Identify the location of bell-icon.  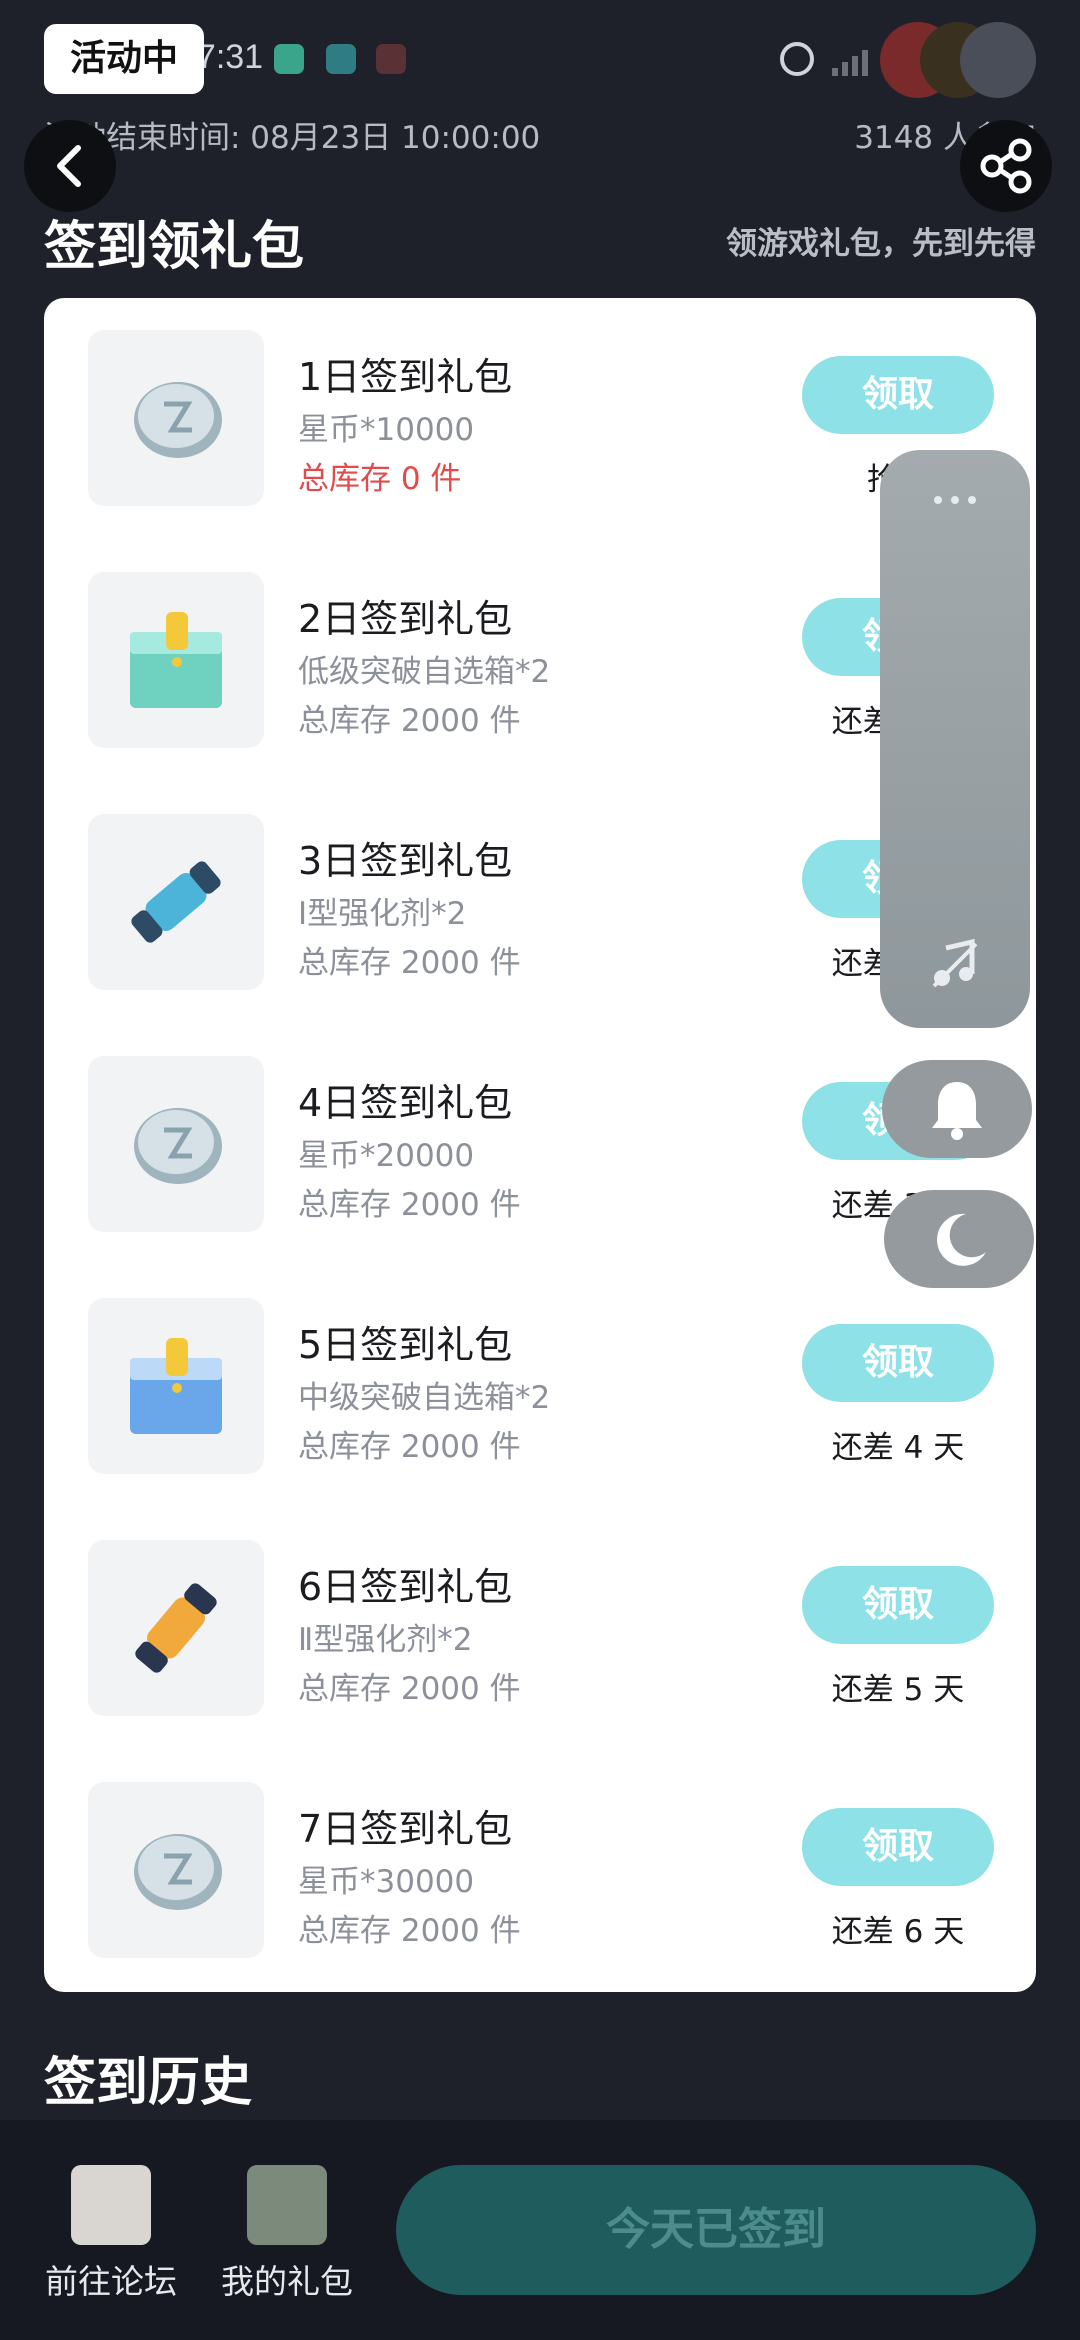
(957, 1111).